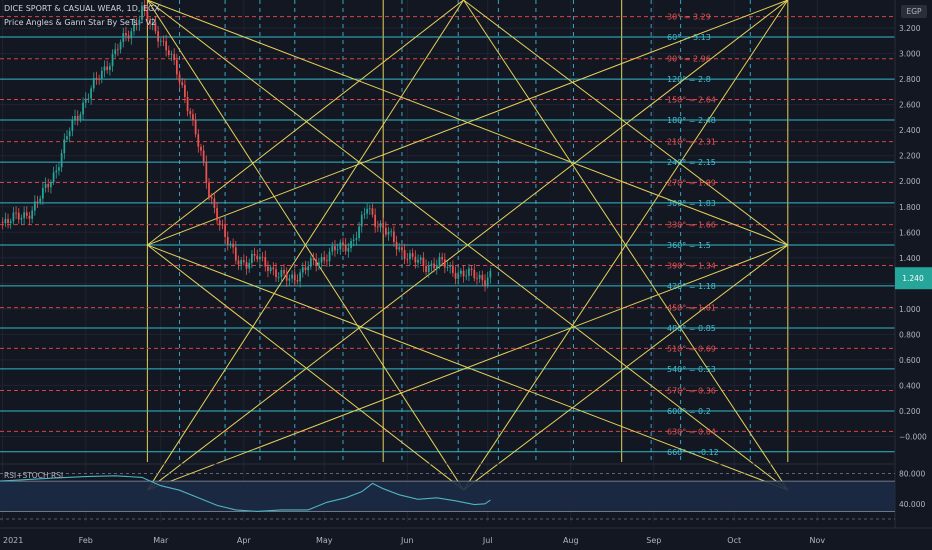  Describe the element at coordinates (689, 411) in the screenshot. I see `price-level-label: 600° = 0.2` at that location.